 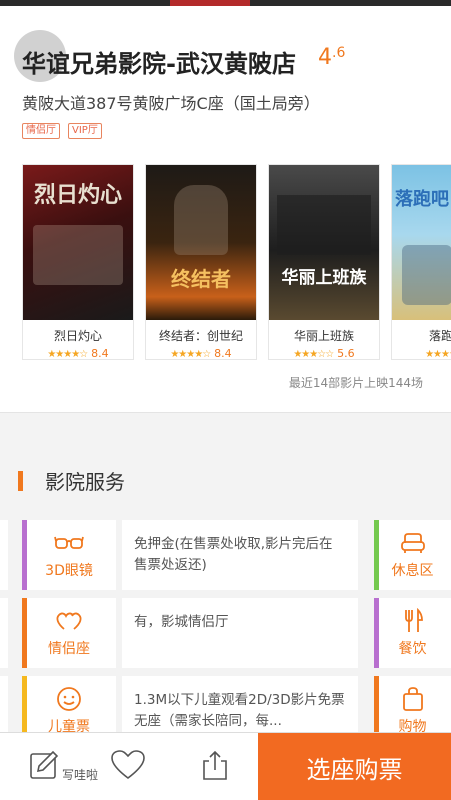 I want to click on movie-card: 落跑吧 落跑吧 ★★★★☆, so click(x=421, y=262).